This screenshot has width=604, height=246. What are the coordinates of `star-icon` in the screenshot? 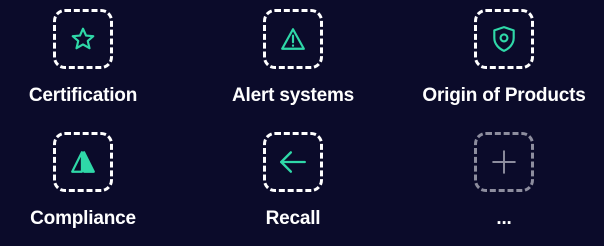 It's located at (83, 38).